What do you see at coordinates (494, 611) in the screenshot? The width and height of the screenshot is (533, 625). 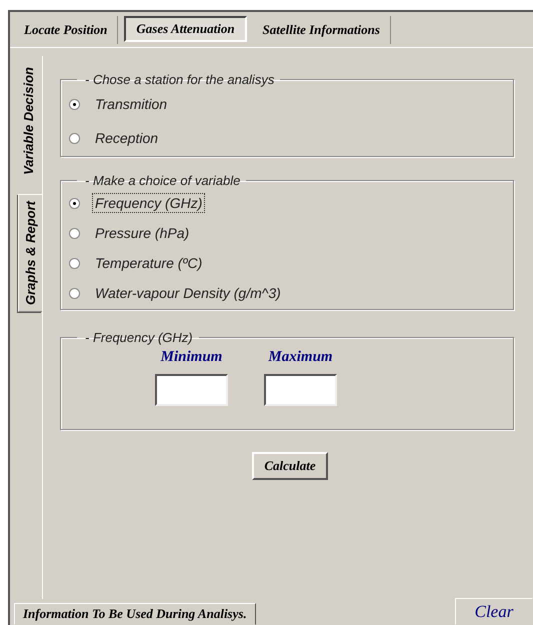 I see `clear-button: Clear` at bounding box center [494, 611].